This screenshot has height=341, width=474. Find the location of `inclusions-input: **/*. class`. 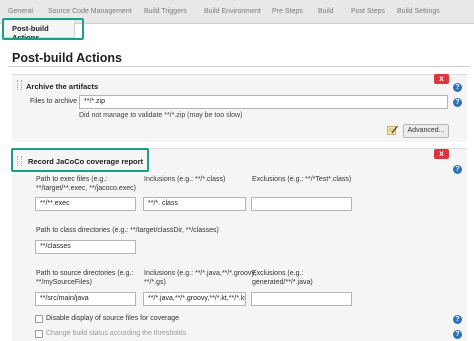

inclusions-input: **/*. class is located at coordinates (194, 204).